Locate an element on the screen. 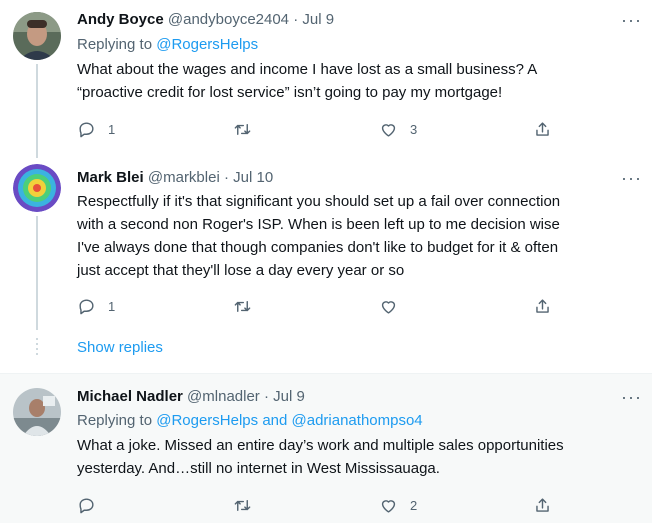  tweet-actions: 1 3 is located at coordinates (317, 129).